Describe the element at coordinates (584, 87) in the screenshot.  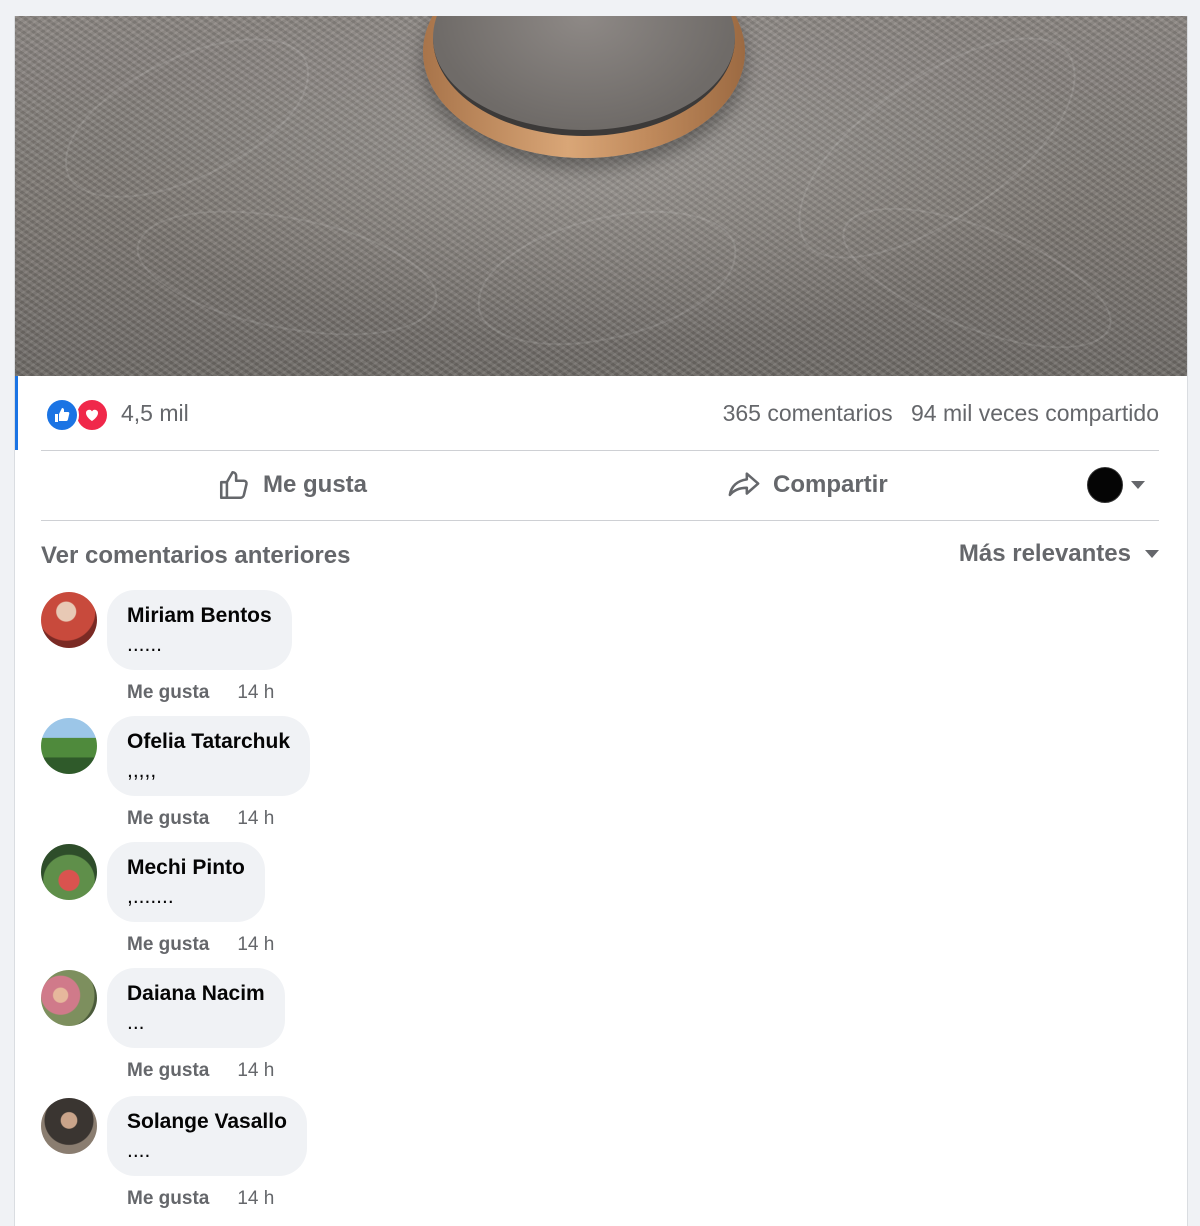
I see `ring-object` at that location.